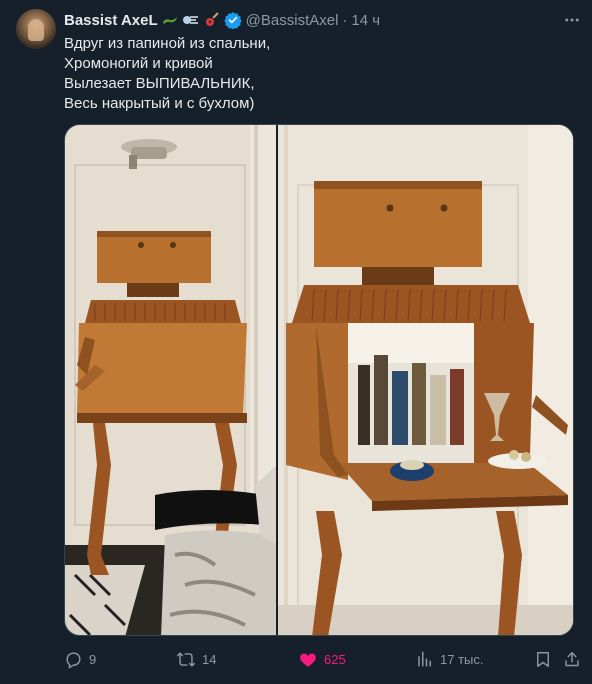 This screenshot has height=684, width=592. I want to click on tweet-text-line: Весь накрытый и с бухлом), so click(159, 103).